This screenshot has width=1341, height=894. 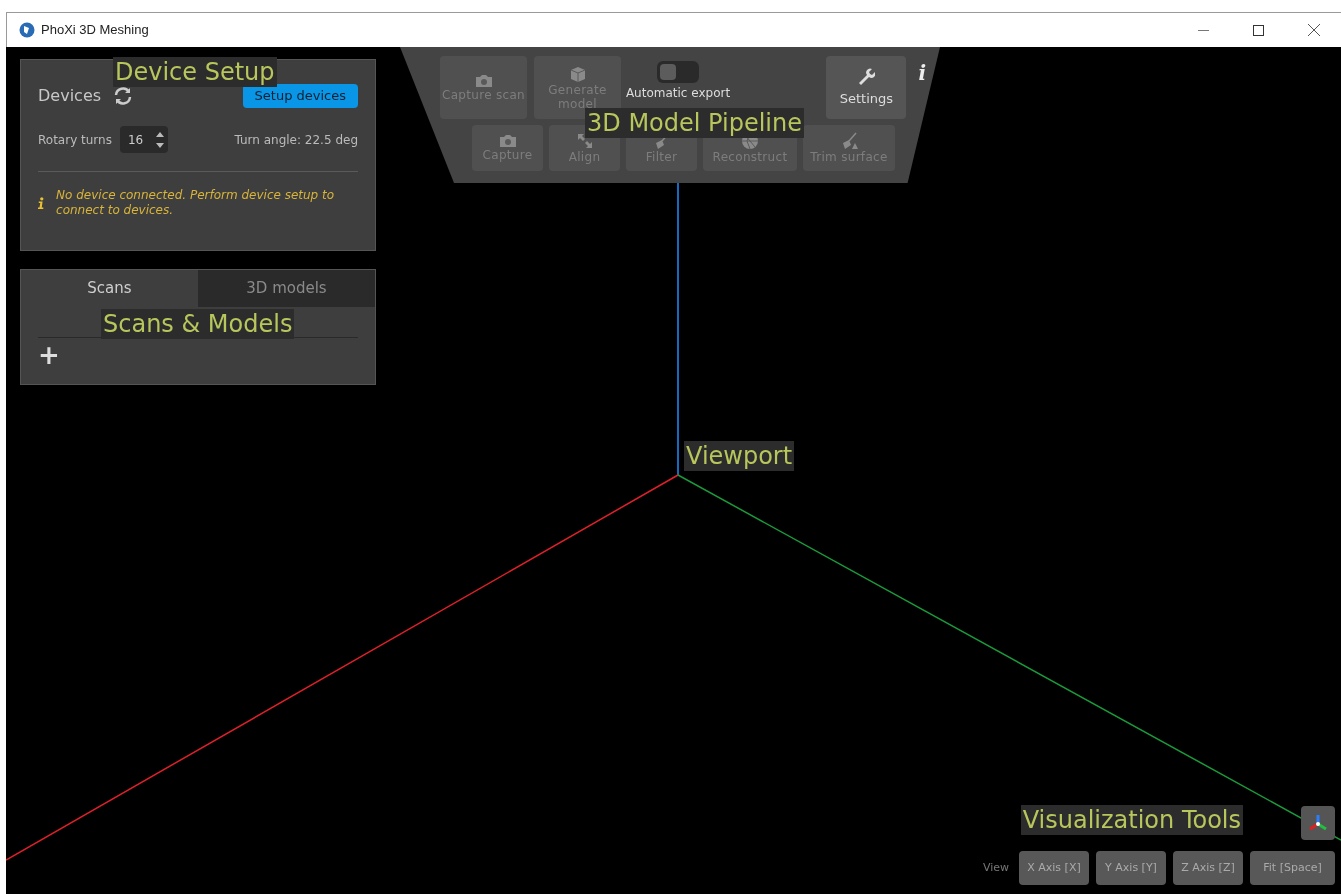 I want to click on wrench-icon, so click(x=866, y=75).